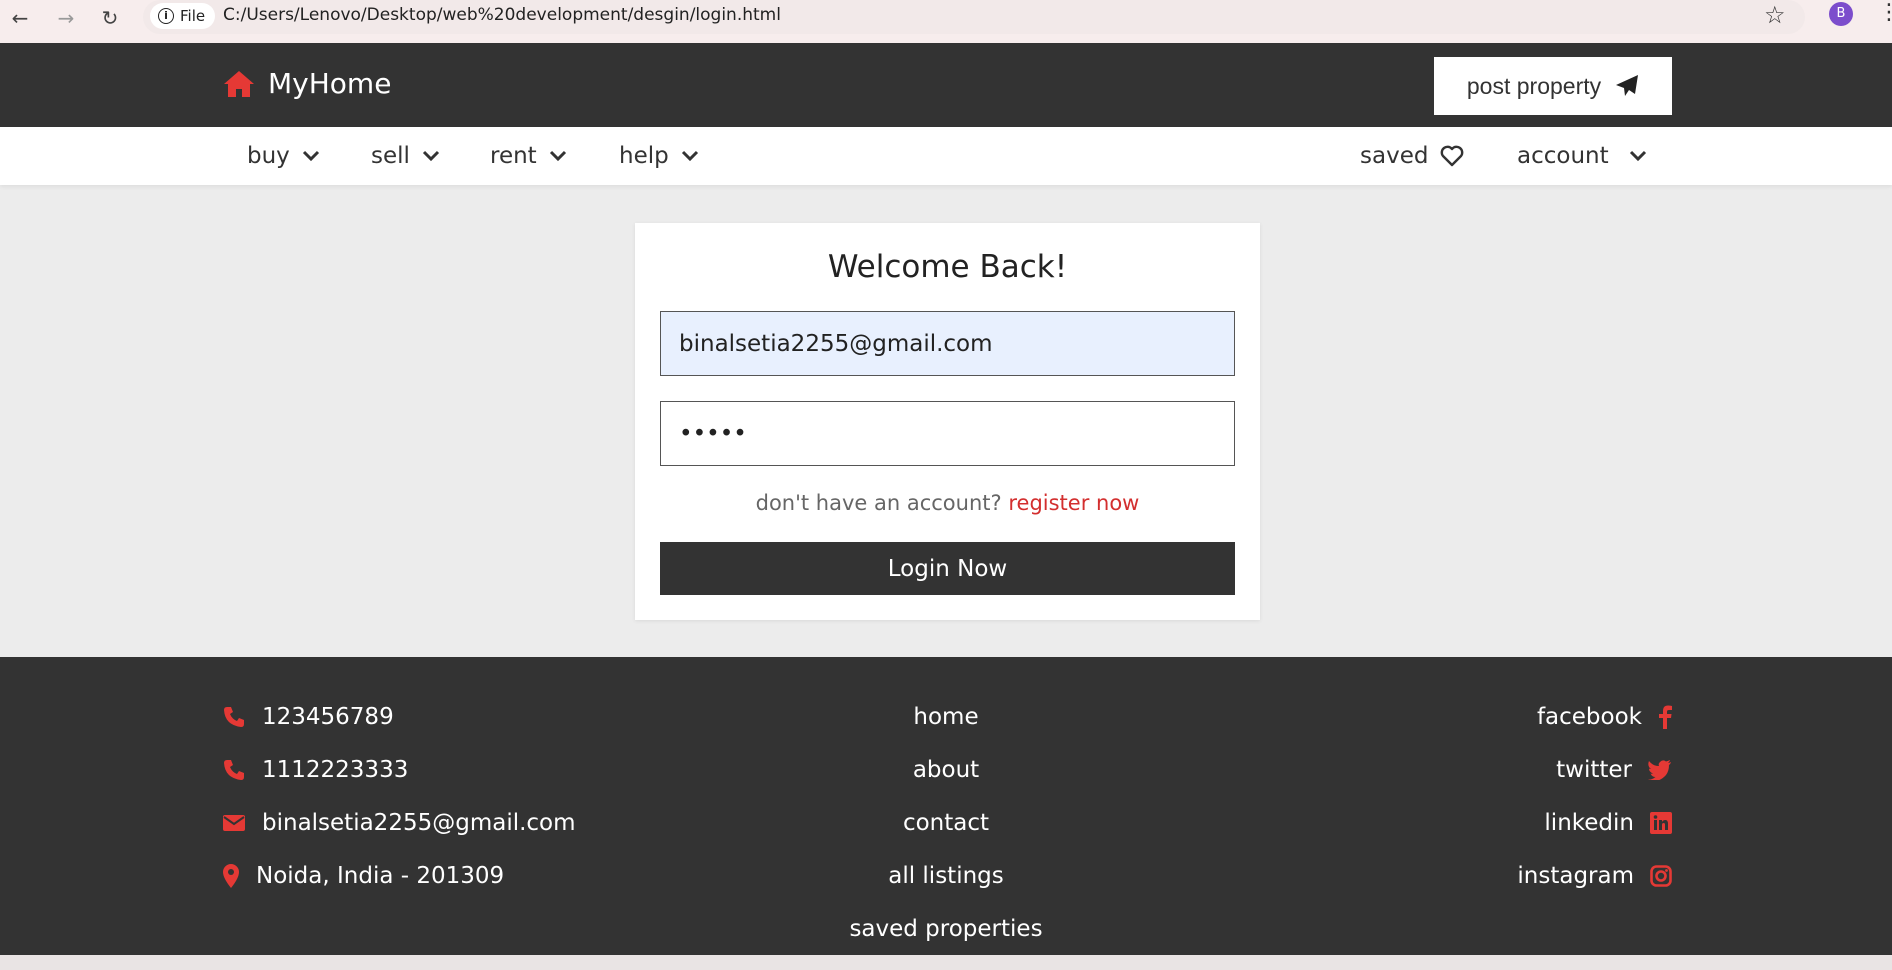 Image resolution: width=1892 pixels, height=970 pixels. I want to click on nav-label: help, so click(644, 156).